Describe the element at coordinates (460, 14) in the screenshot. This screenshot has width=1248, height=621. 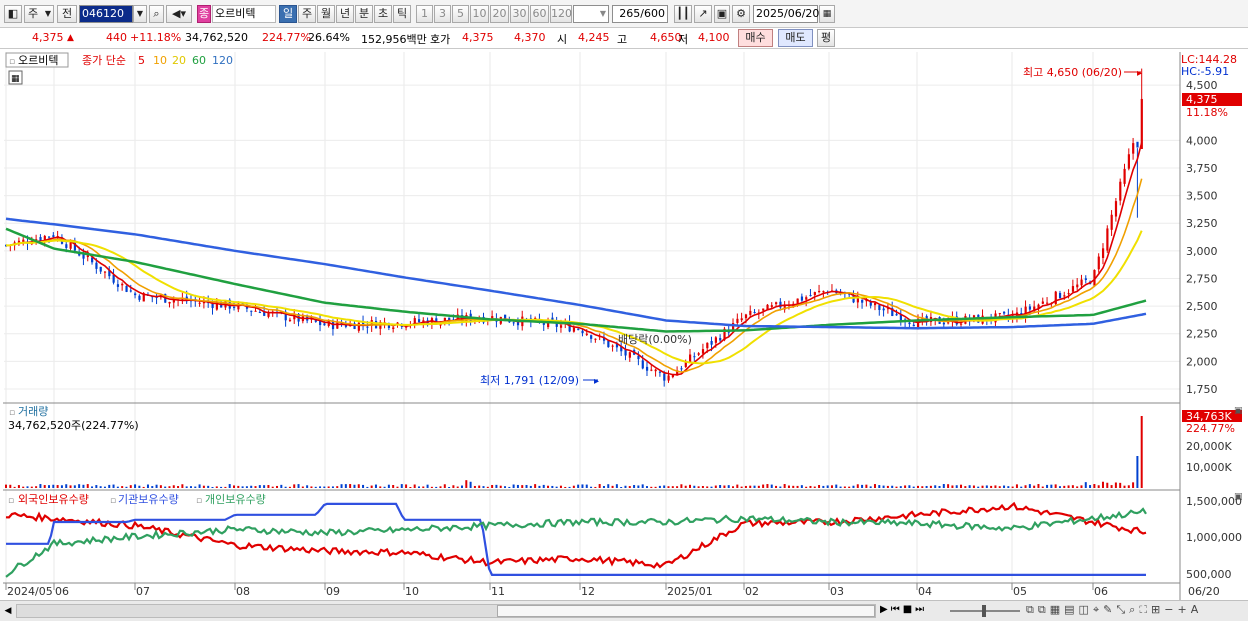
I see `interval-button-5: 5` at that location.